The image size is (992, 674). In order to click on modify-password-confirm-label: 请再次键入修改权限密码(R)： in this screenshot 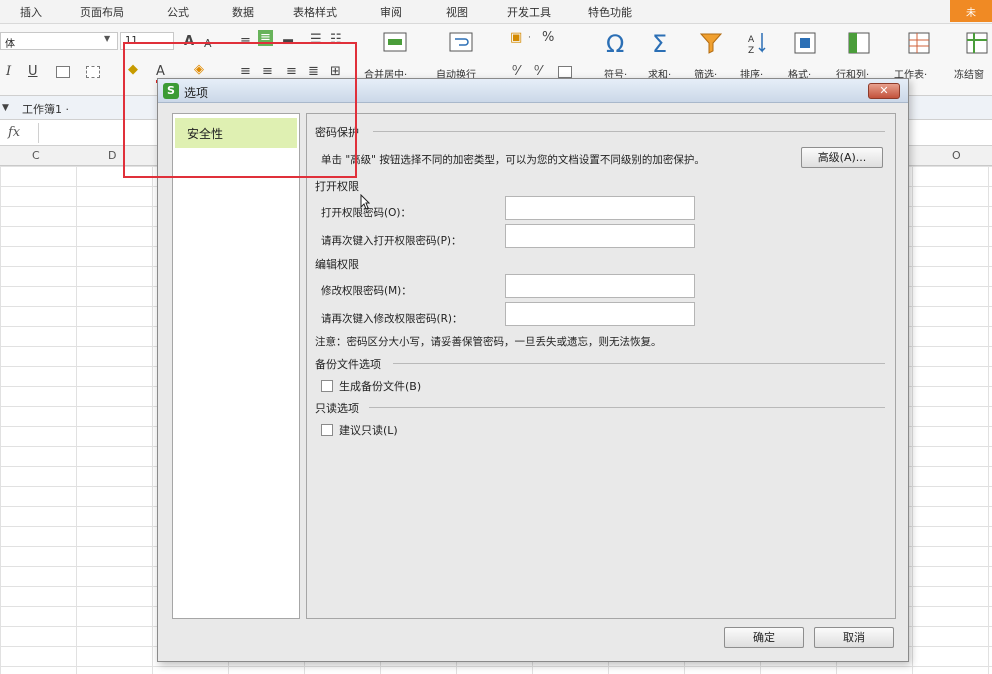, I will do `click(392, 319)`.